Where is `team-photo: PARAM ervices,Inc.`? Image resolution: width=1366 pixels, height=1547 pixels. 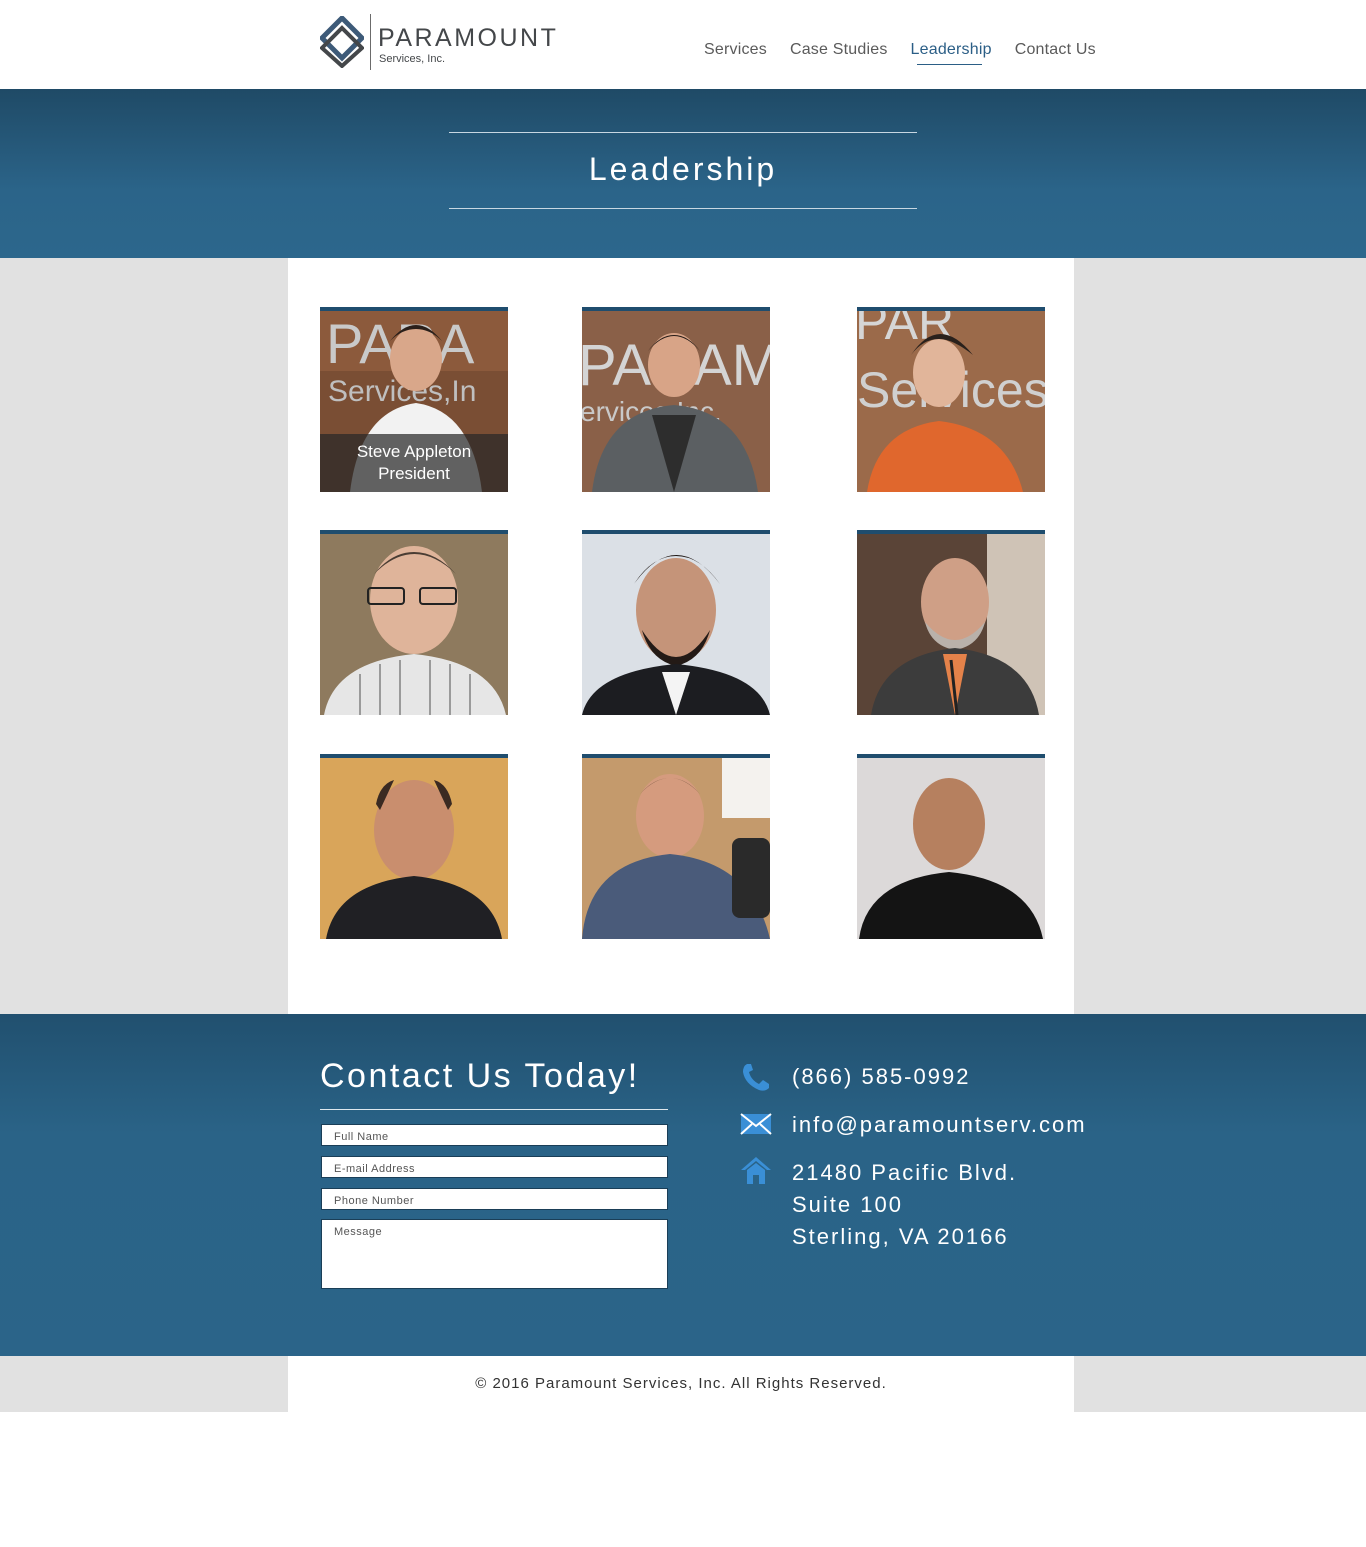 team-photo: PARAM ervices,Inc. is located at coordinates (676, 401).